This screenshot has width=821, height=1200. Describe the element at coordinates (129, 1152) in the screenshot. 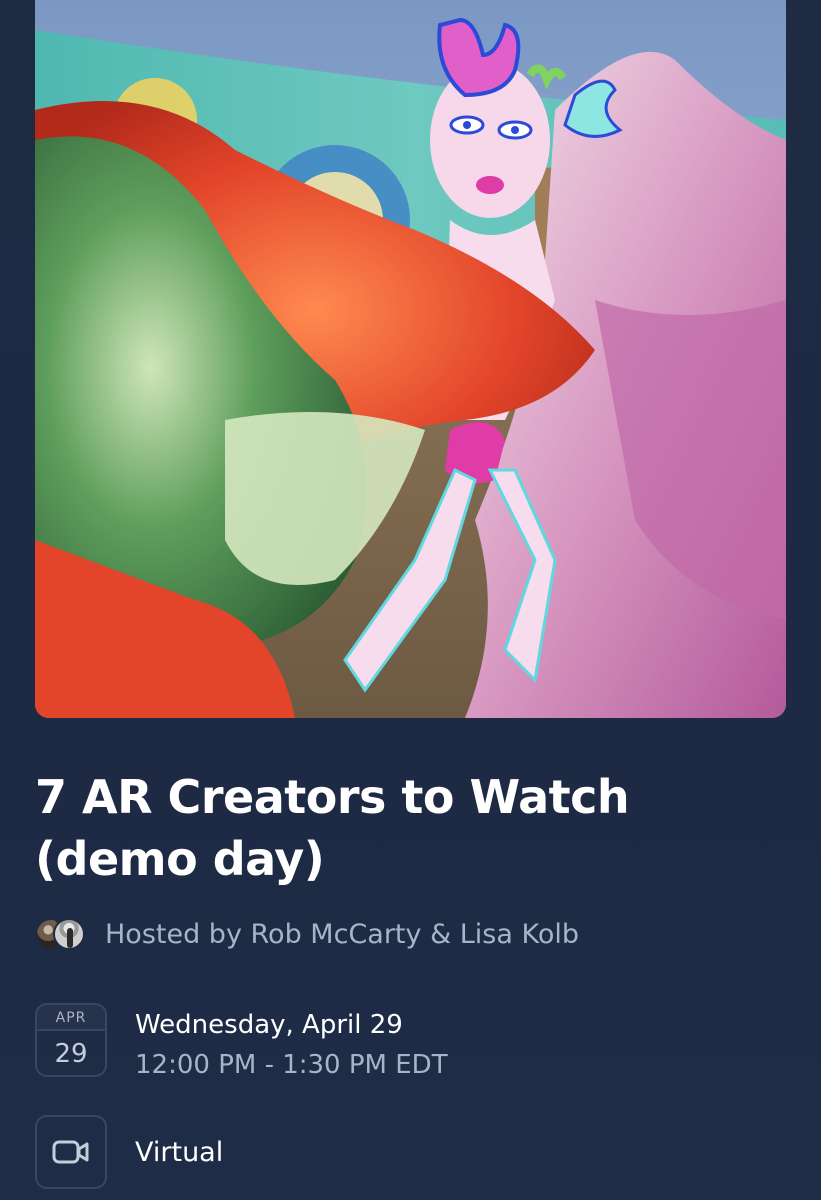

I see `location-row: Virtual` at that location.